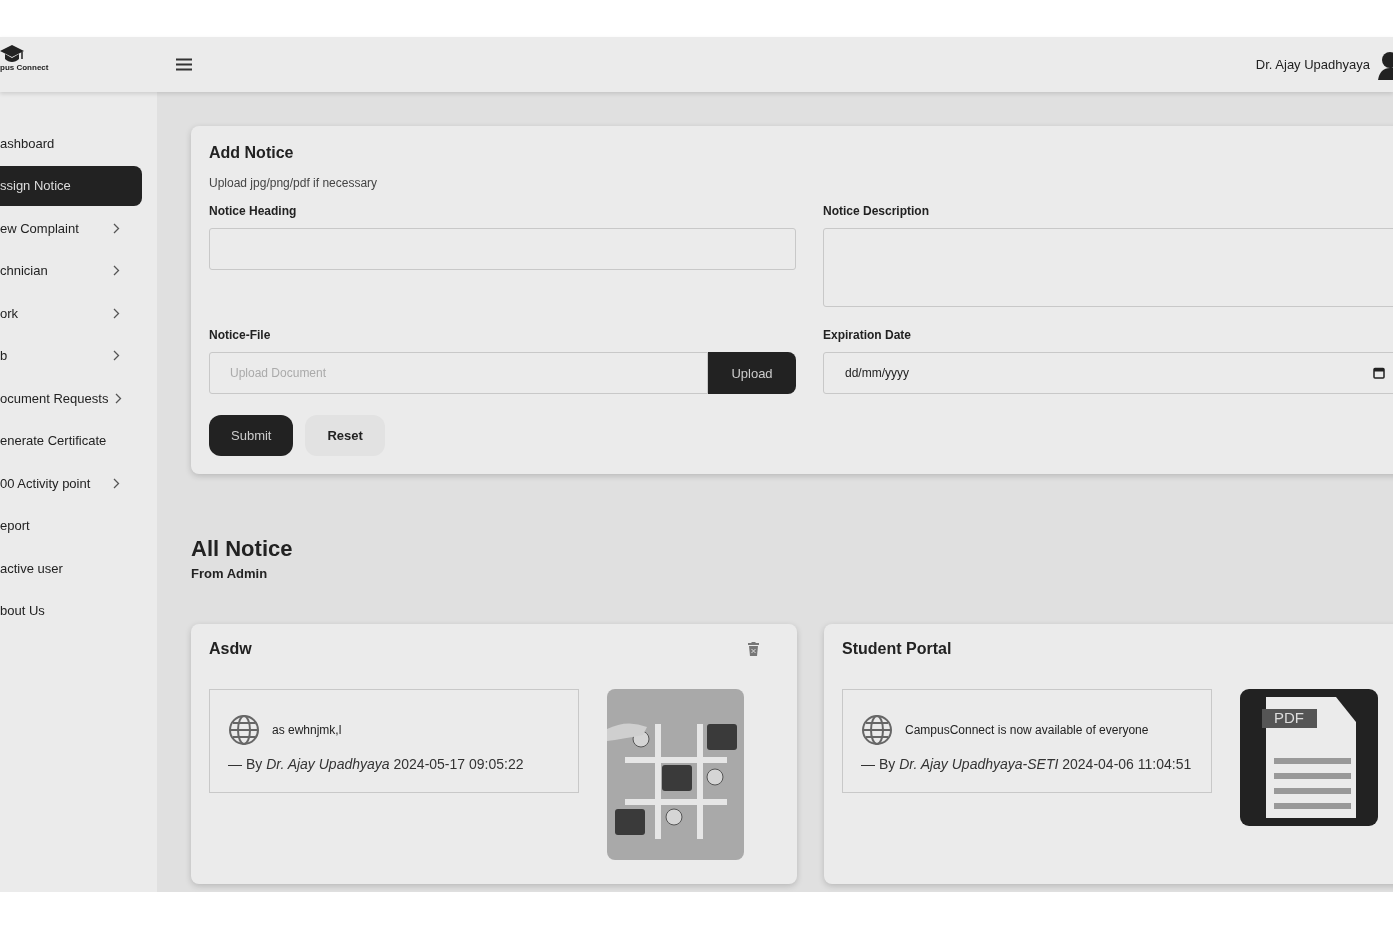 This screenshot has height=929, width=1393. Describe the element at coordinates (294, 183) in the screenshot. I see `upload-hint: Upload jpg/png/pdf if necessary` at that location.